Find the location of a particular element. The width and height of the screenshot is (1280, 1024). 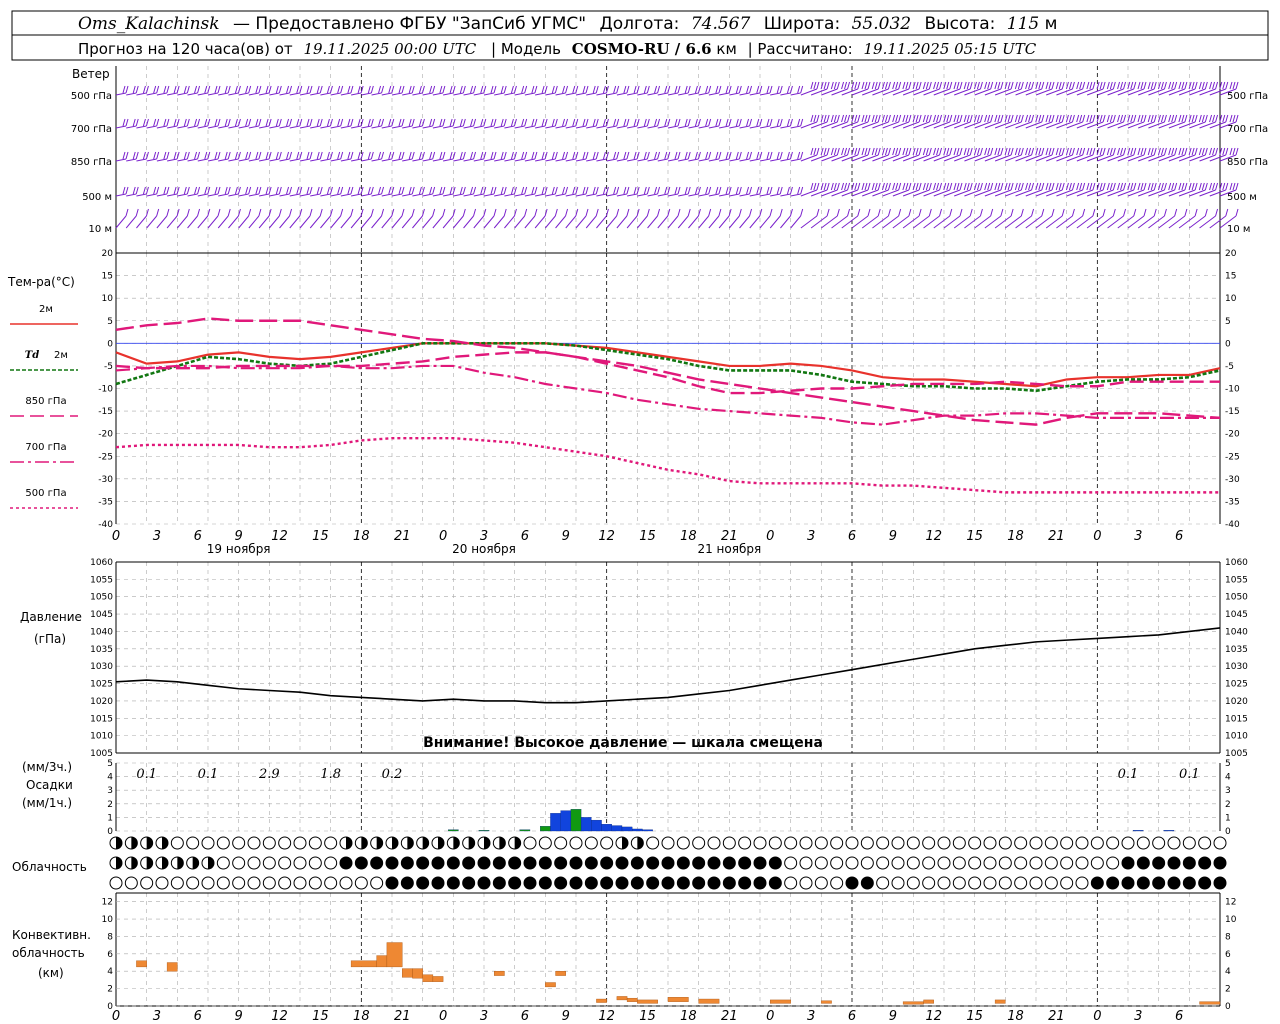

conv-x-hour: 15 is located at coordinates (320, 1016).